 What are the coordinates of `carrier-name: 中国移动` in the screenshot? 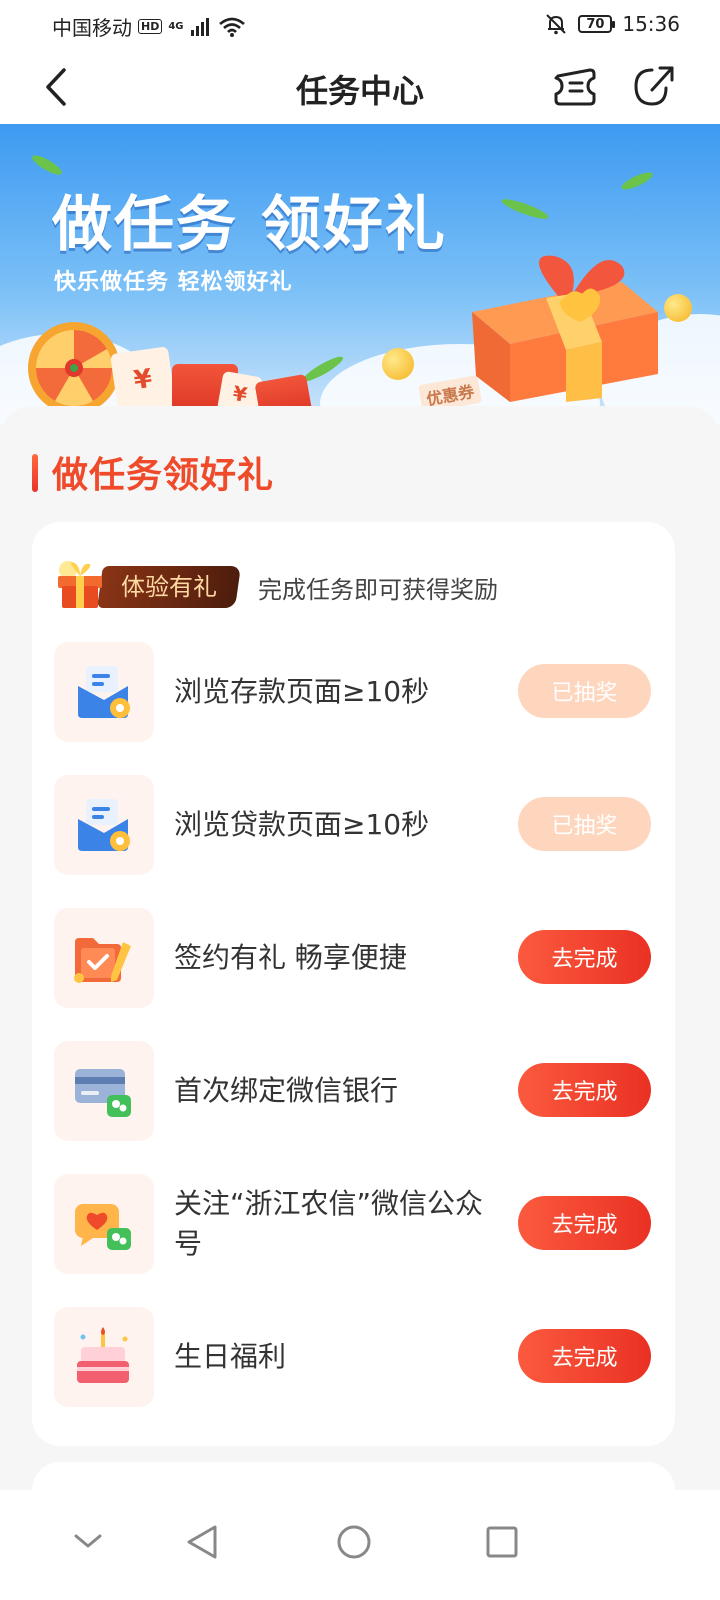 It's located at (92, 28).